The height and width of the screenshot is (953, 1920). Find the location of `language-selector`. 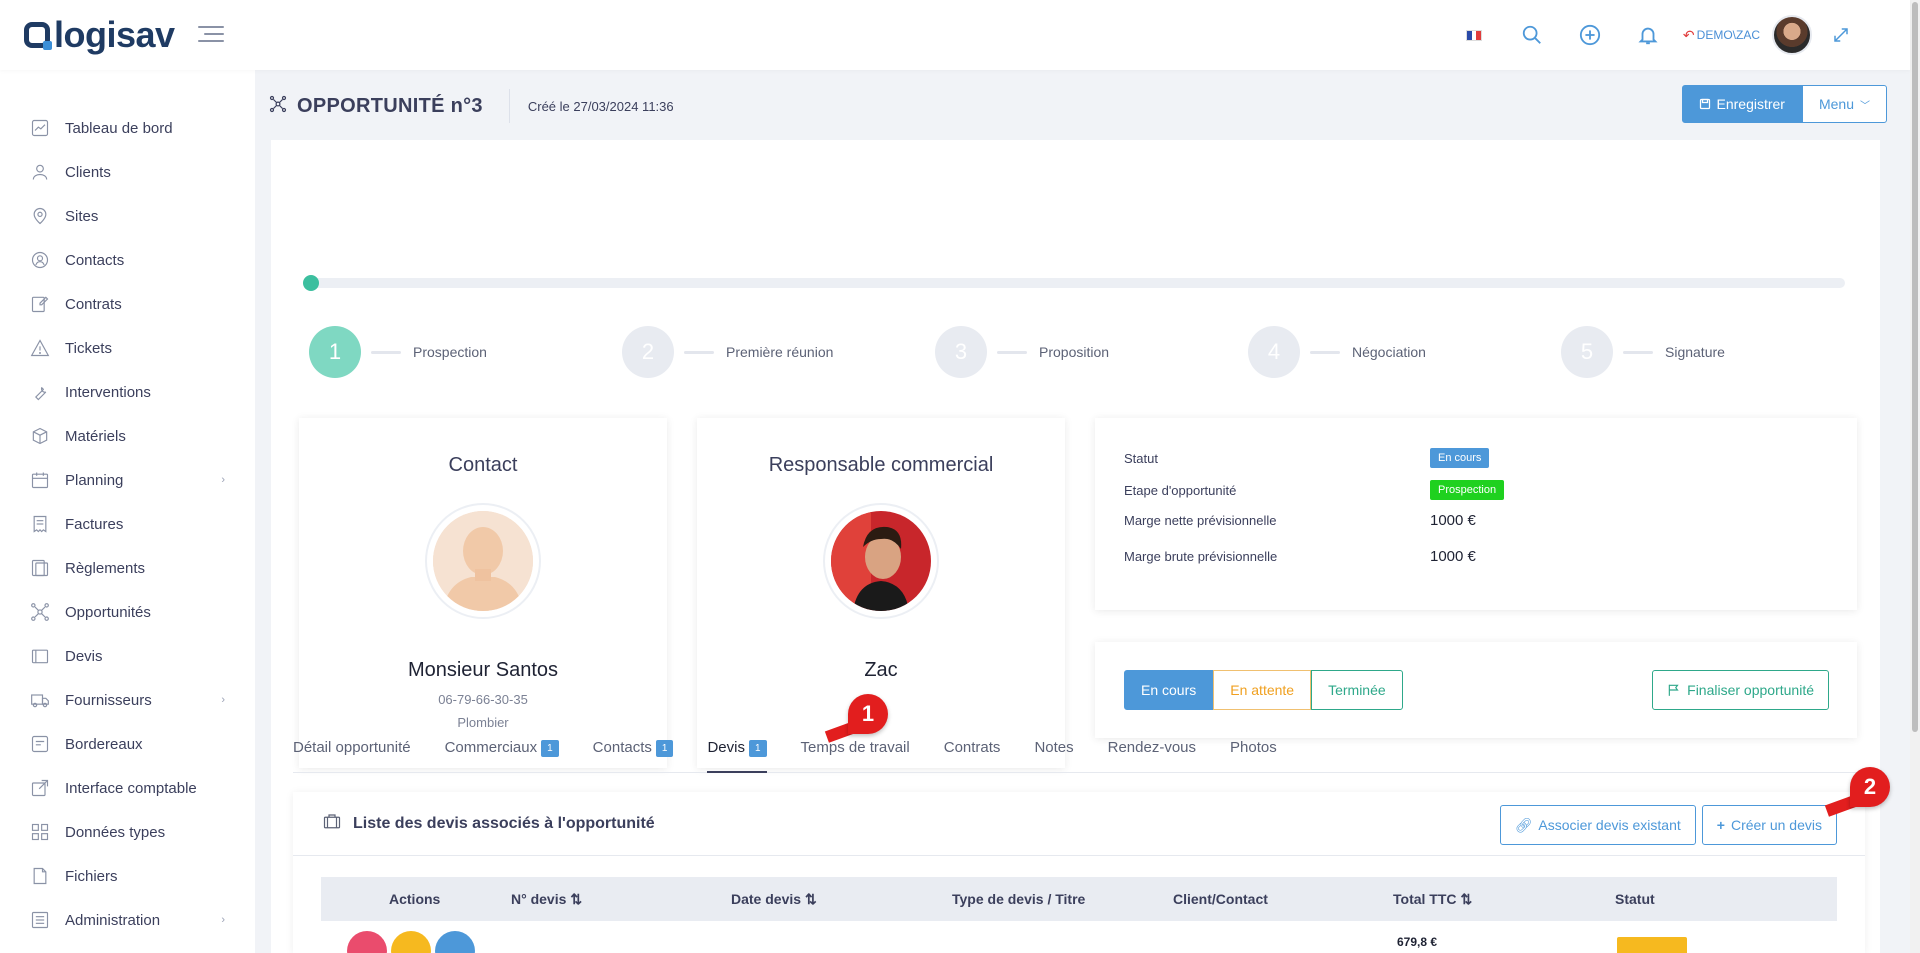

language-selector is located at coordinates (1474, 35).